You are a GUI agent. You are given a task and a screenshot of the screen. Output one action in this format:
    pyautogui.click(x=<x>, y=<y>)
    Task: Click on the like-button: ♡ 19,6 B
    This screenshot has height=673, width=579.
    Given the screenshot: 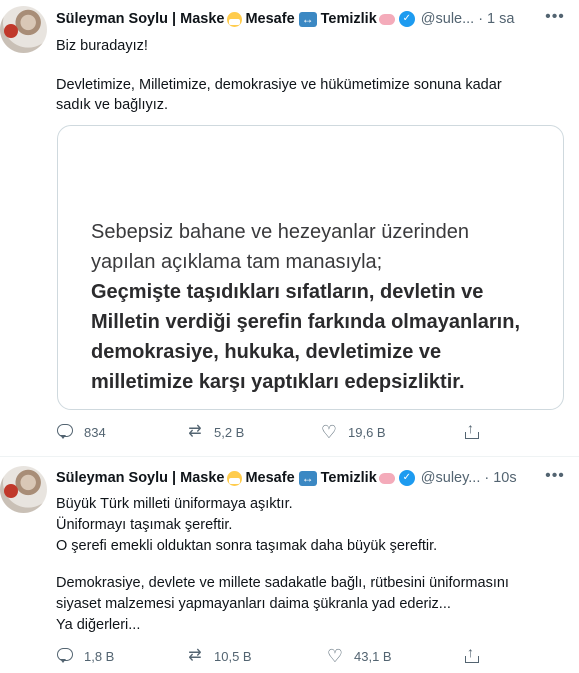 What is the action you would take?
    pyautogui.click(x=353, y=432)
    